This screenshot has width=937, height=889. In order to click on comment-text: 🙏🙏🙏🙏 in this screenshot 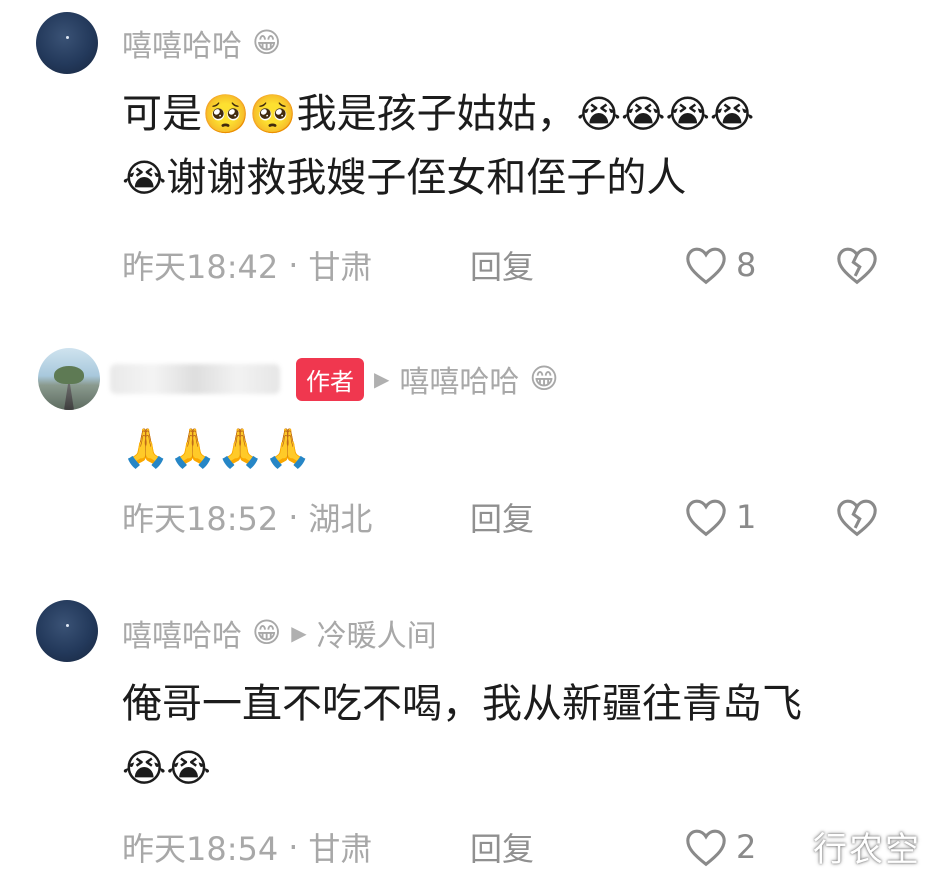, I will do `click(507, 448)`.